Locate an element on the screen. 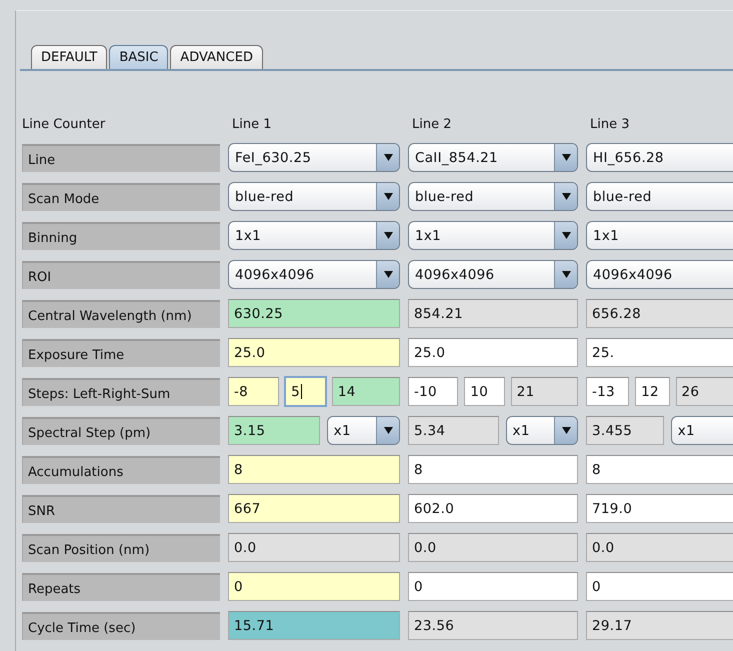  input-field: 3.455 is located at coordinates (625, 430).